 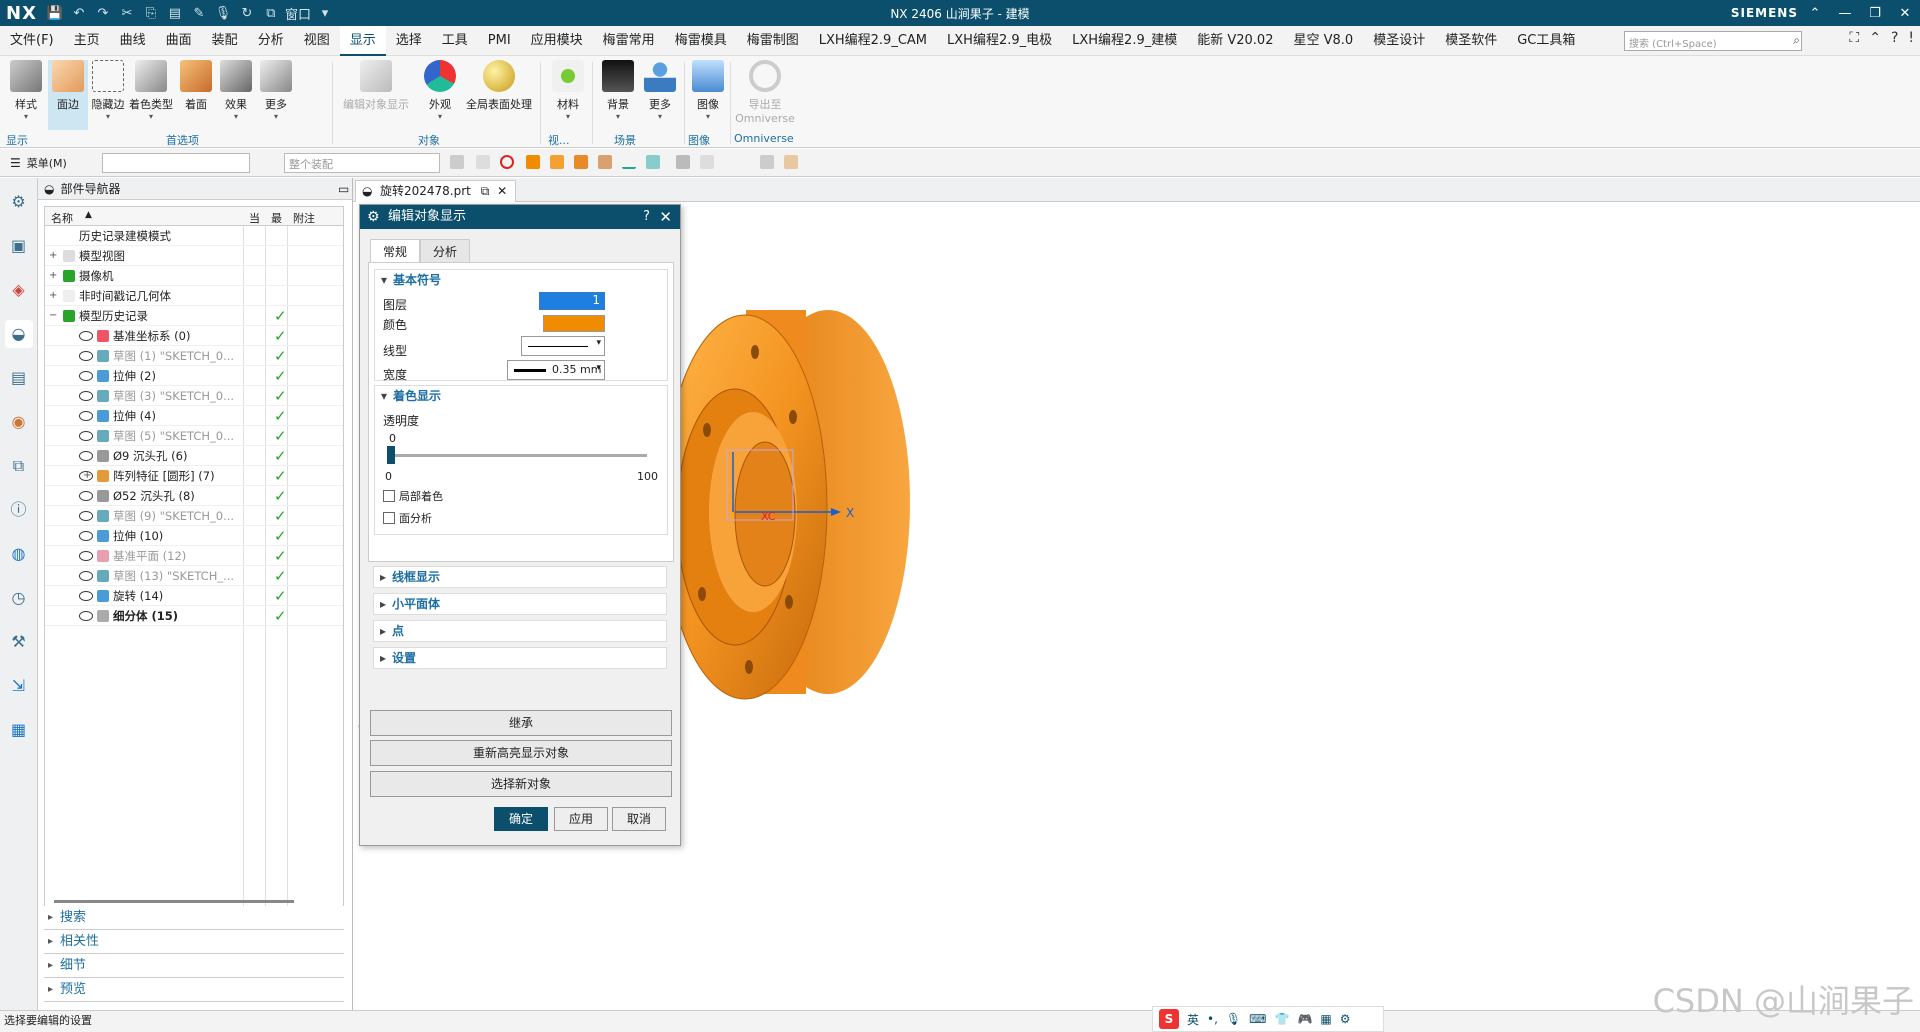 What do you see at coordinates (520, 577) in the screenshot?
I see `section-wireframe-header: 线框显示` at bounding box center [520, 577].